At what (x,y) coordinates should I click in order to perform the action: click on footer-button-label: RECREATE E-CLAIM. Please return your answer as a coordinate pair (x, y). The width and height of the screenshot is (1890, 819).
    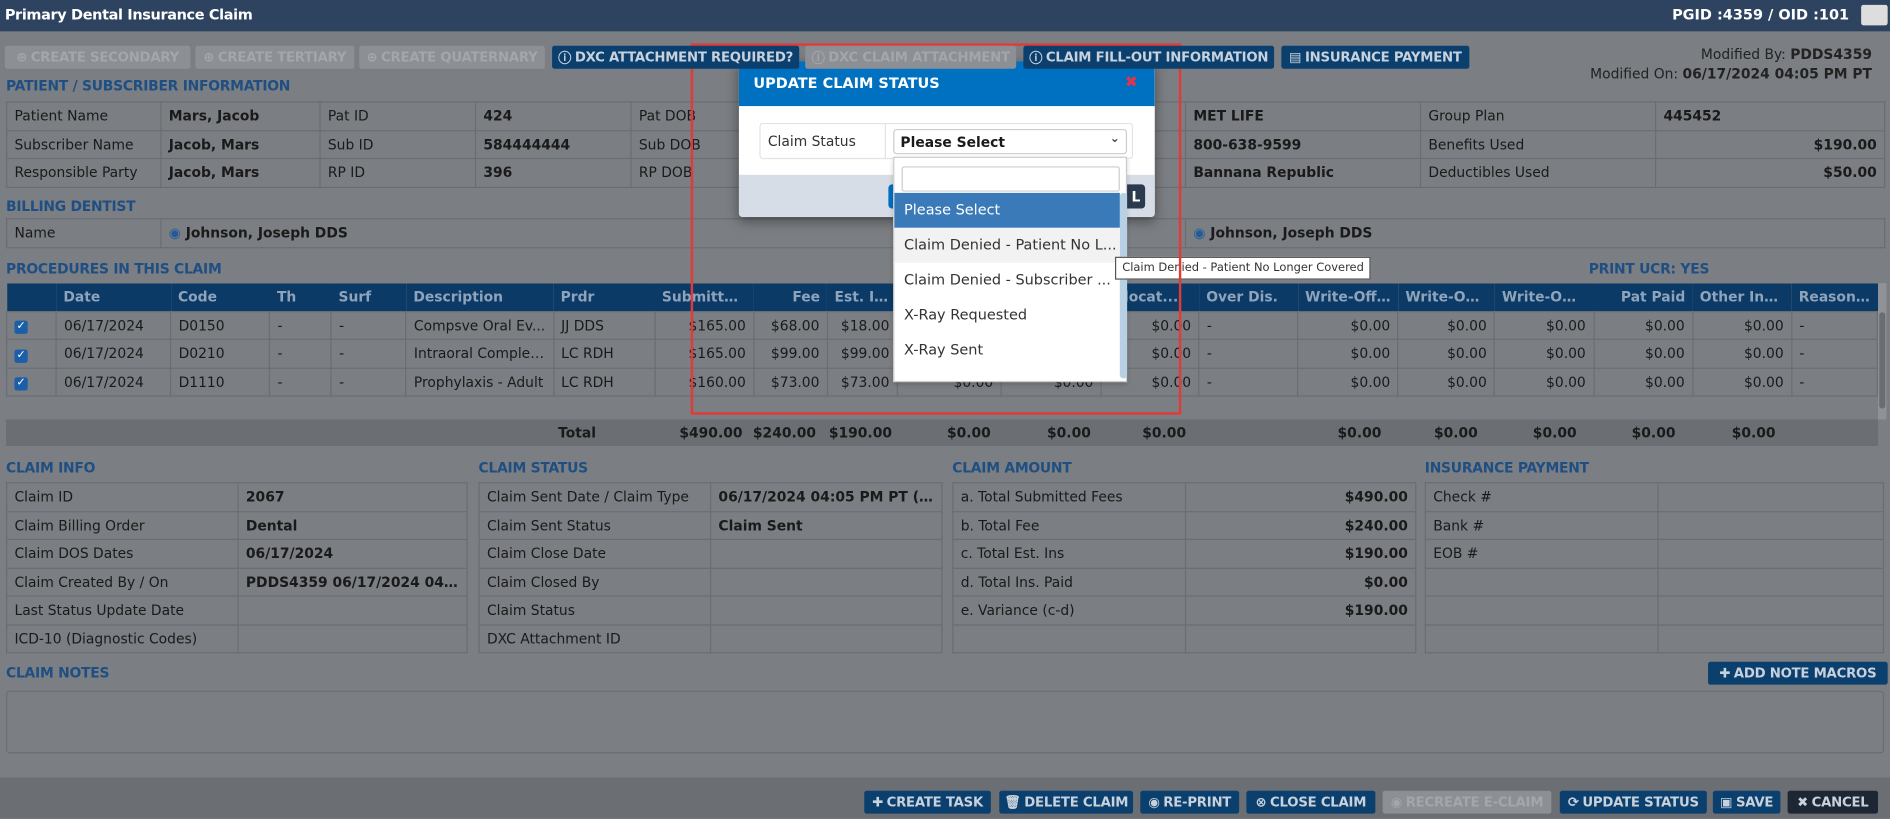
    Looking at the image, I should click on (1474, 802).